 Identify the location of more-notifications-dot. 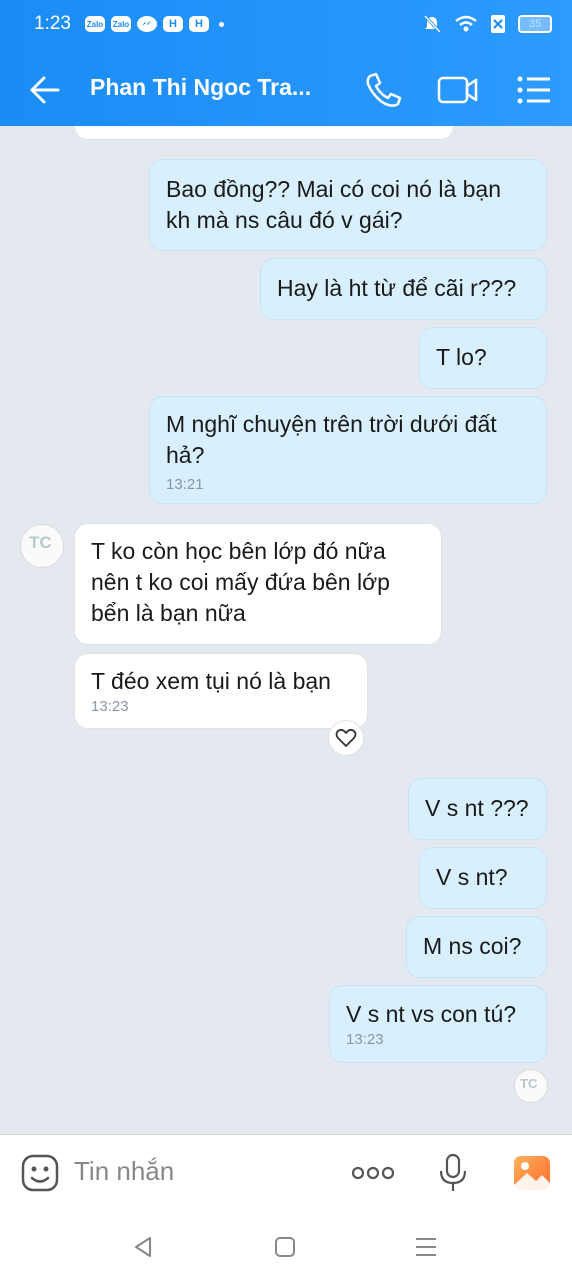
(221, 24).